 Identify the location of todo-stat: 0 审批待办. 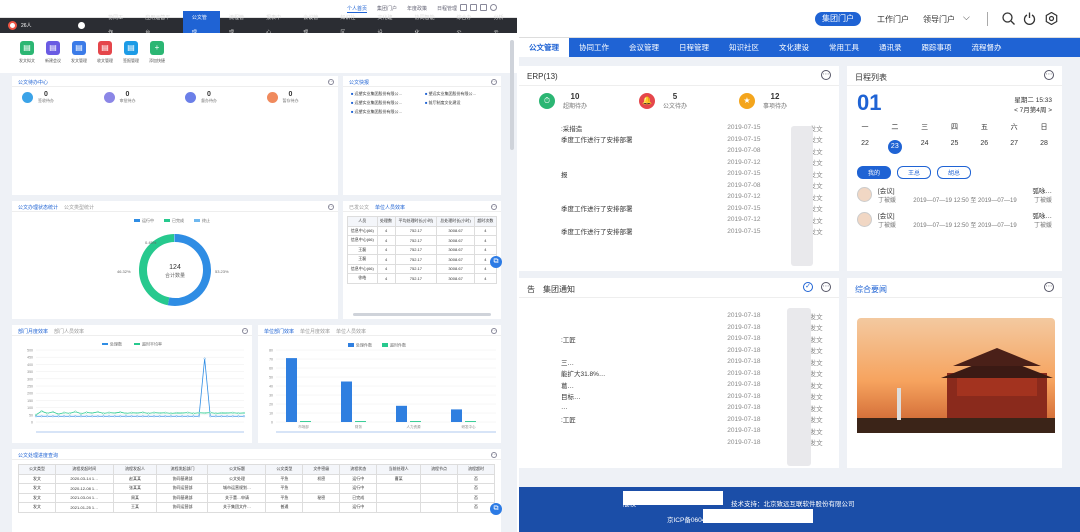
(135, 97).